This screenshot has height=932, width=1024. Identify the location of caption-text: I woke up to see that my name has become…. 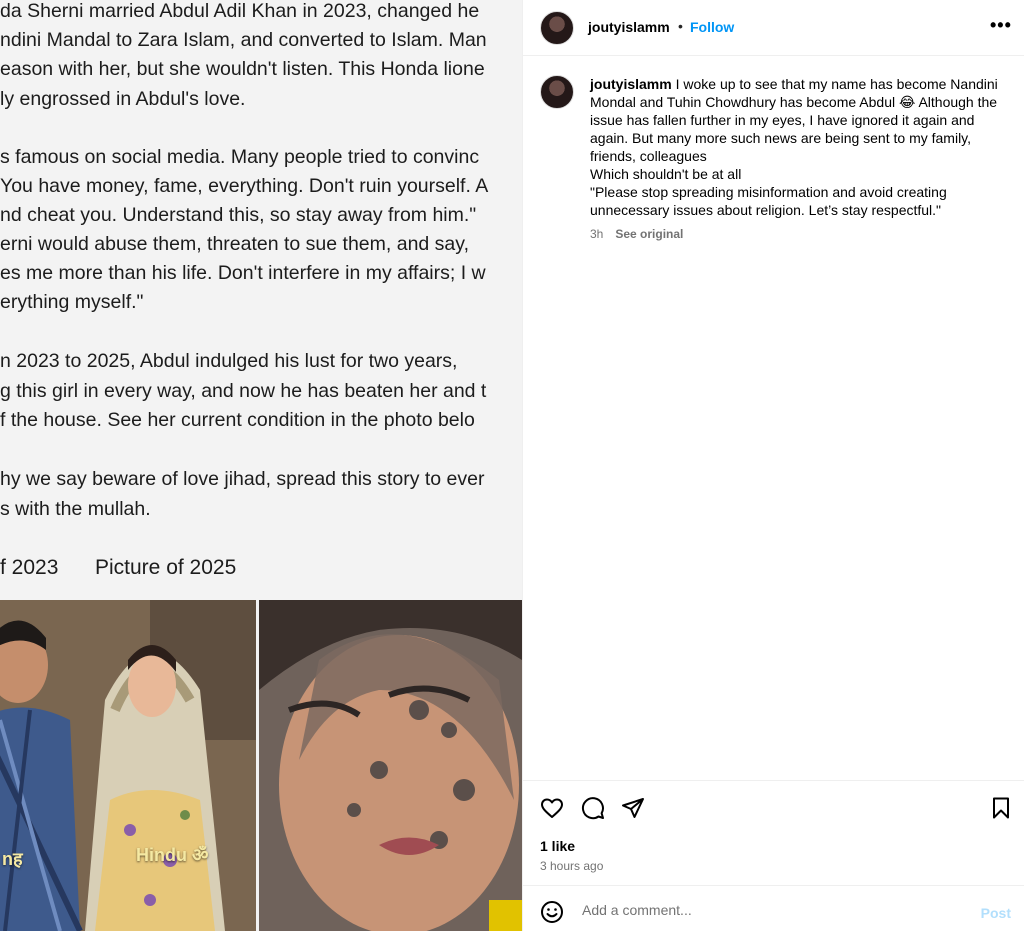
(794, 147).